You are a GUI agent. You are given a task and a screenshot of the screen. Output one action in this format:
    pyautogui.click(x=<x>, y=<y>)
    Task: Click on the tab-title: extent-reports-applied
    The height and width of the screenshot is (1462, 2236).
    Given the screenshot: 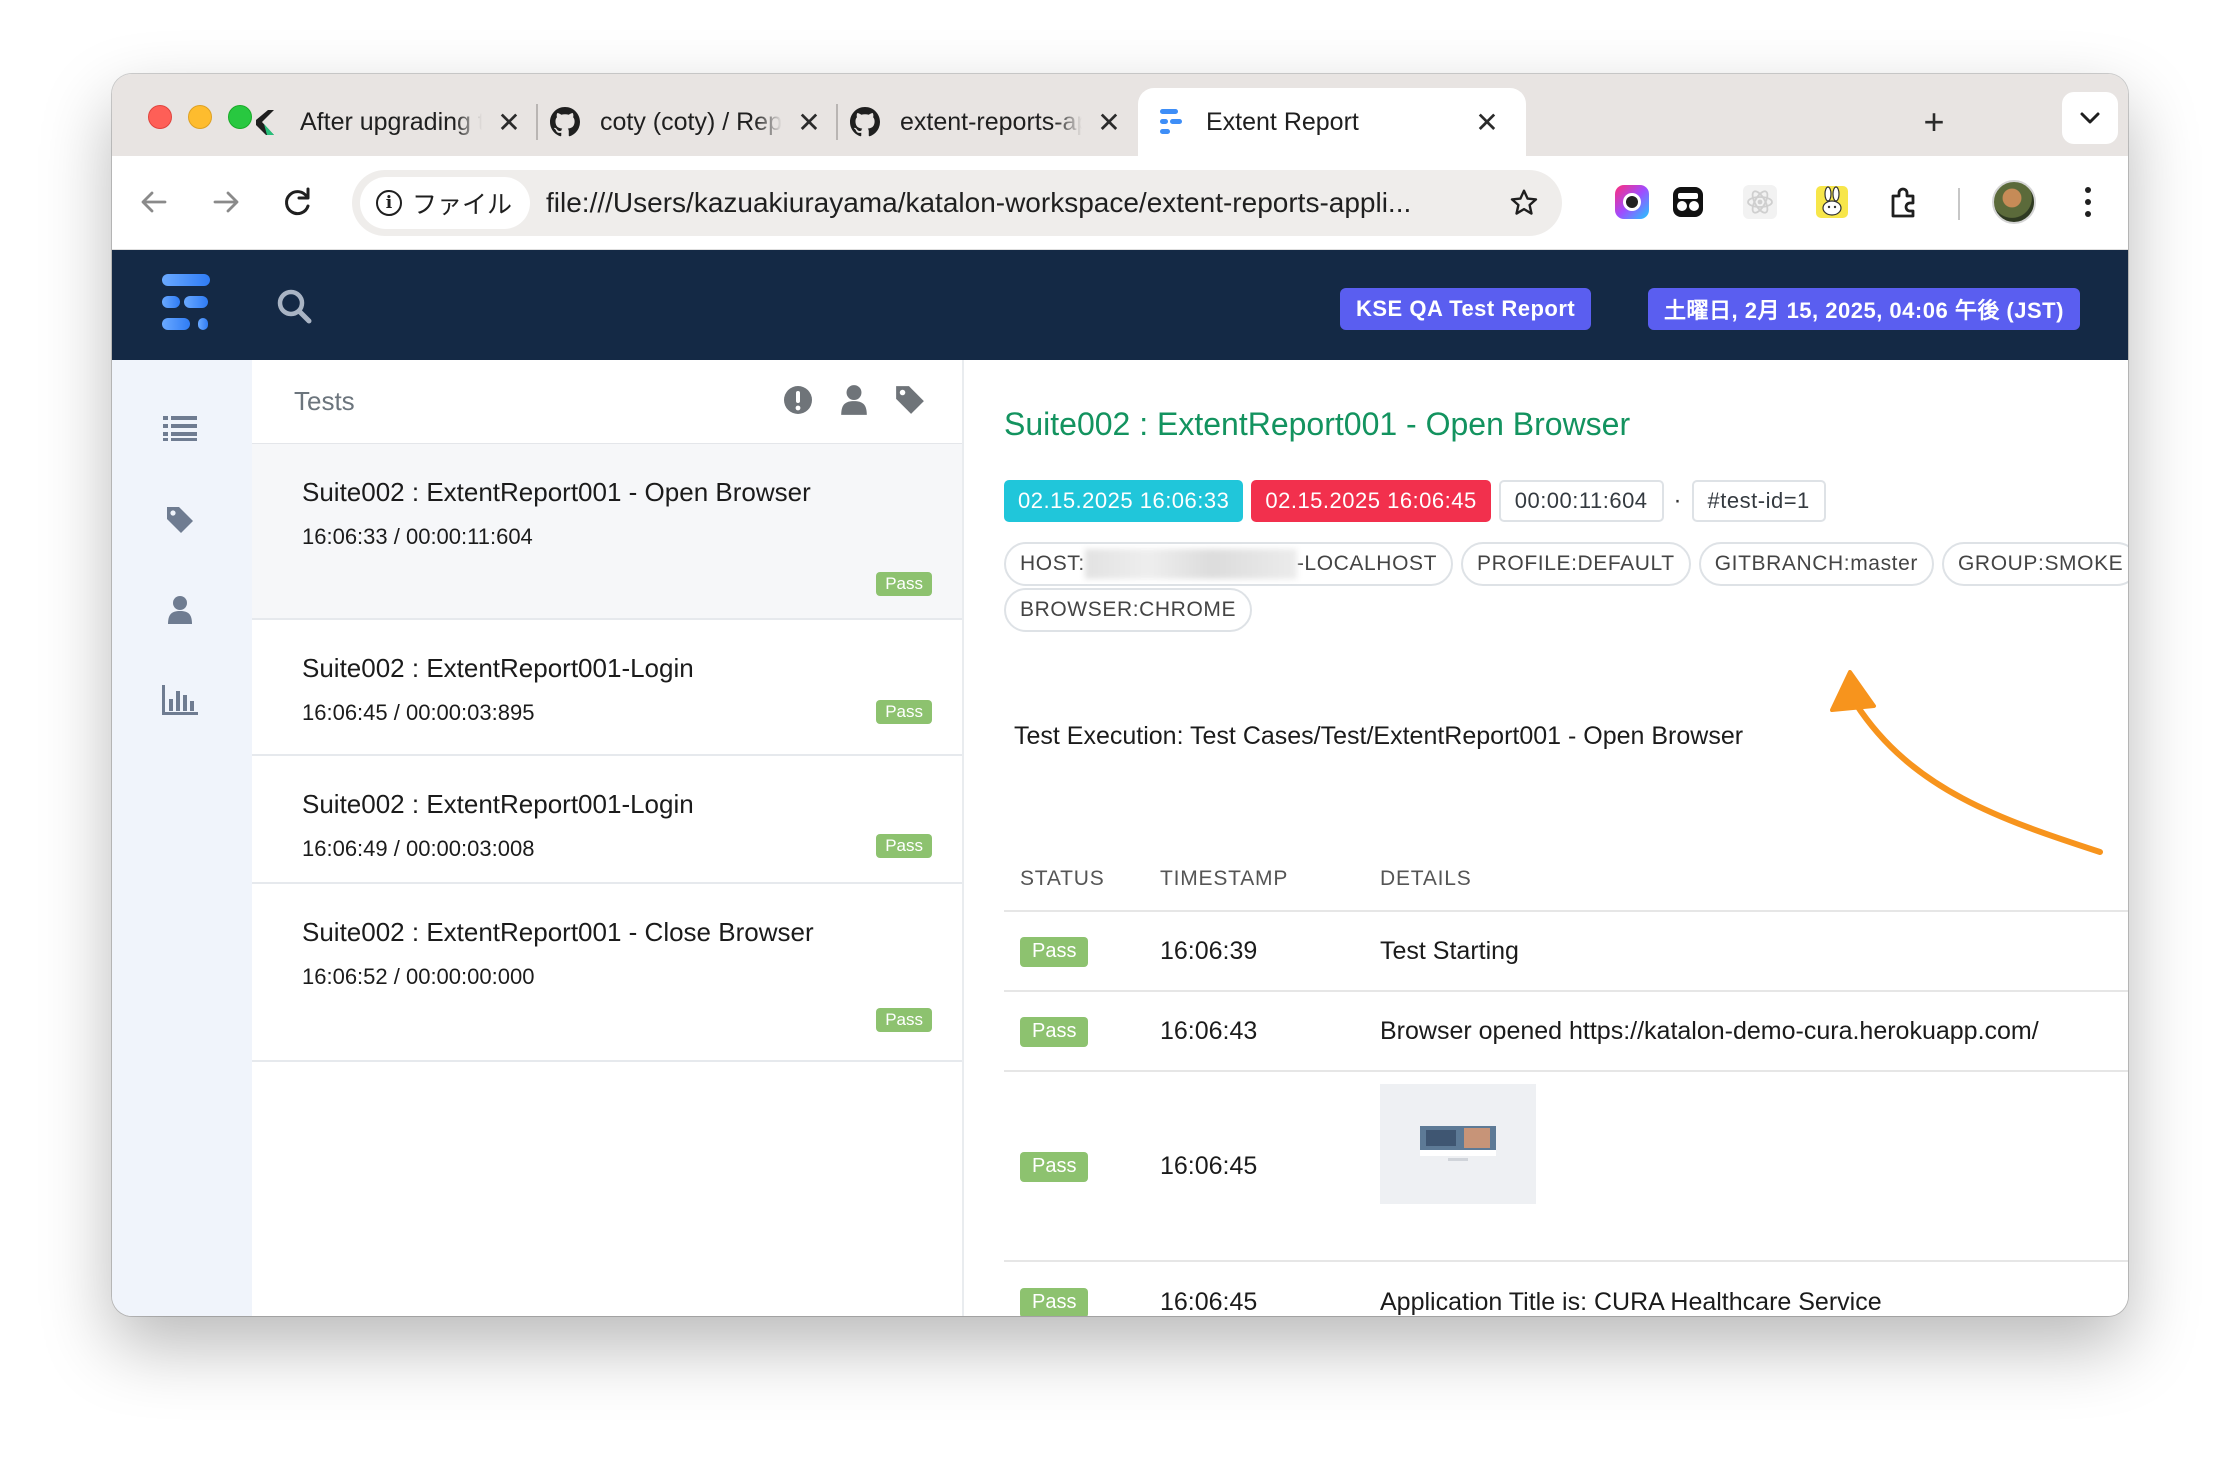 What is the action you would take?
    pyautogui.click(x=991, y=121)
    